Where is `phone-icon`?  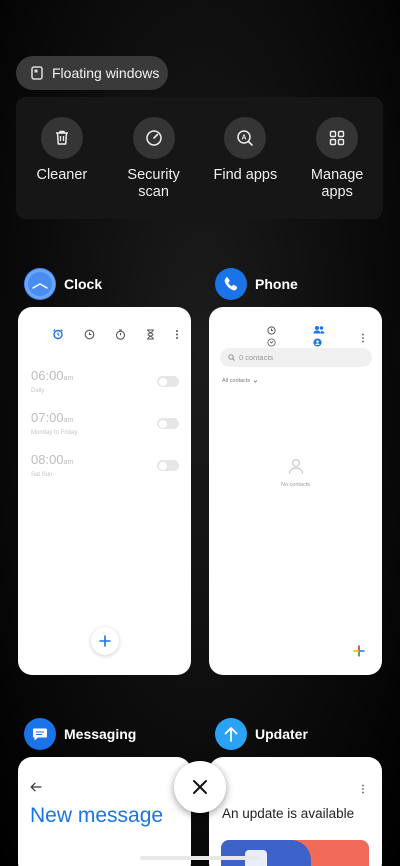 phone-icon is located at coordinates (231, 284).